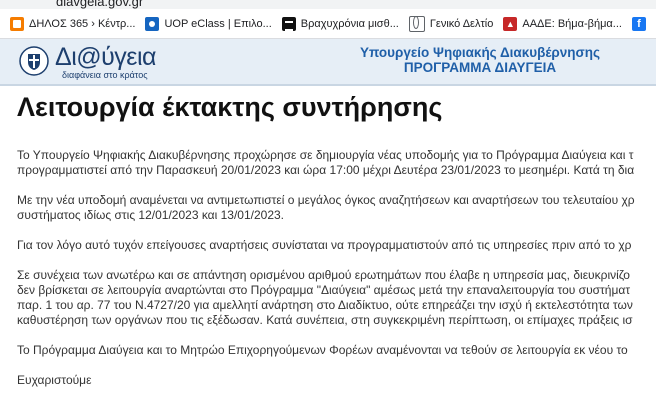  What do you see at coordinates (480, 67) in the screenshot?
I see `program-name: ΠΡΟΓΡΑΜΜΑ ΔΙΑΥΓΕΙΑ` at bounding box center [480, 67].